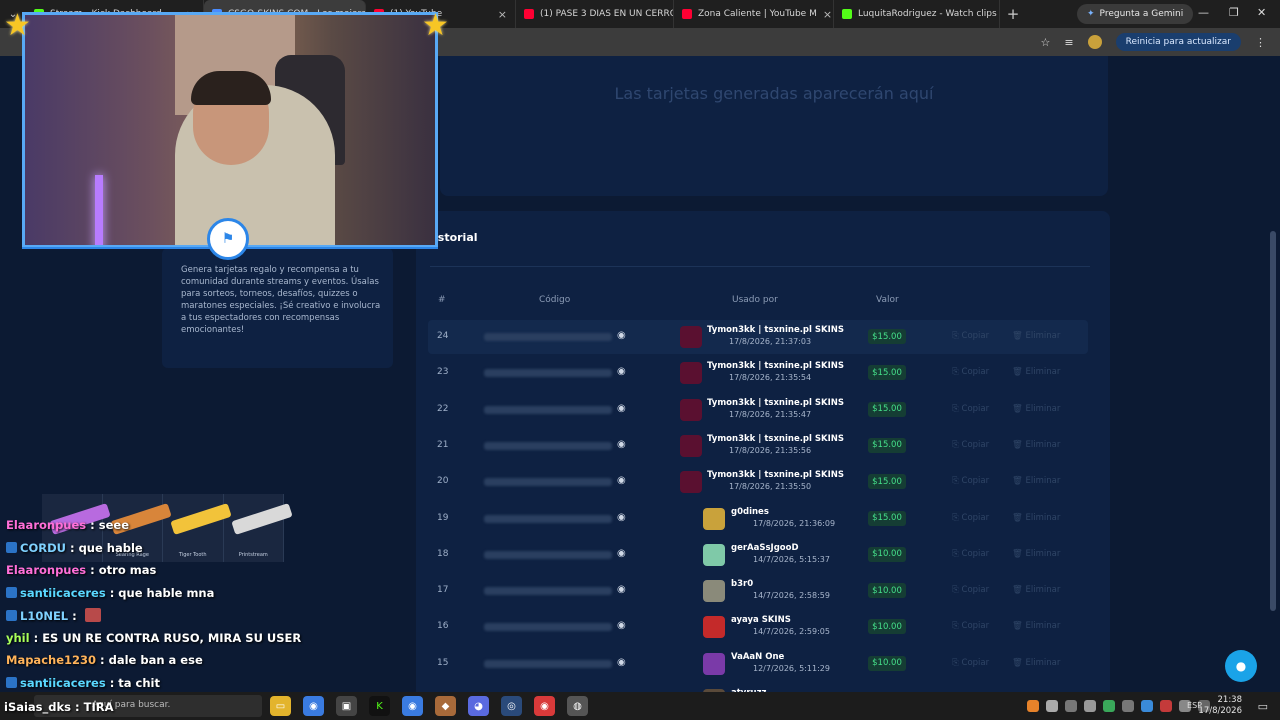 The image size is (1280, 720). Describe the element at coordinates (555, 300) in the screenshot. I see `col-code: Código` at that location.